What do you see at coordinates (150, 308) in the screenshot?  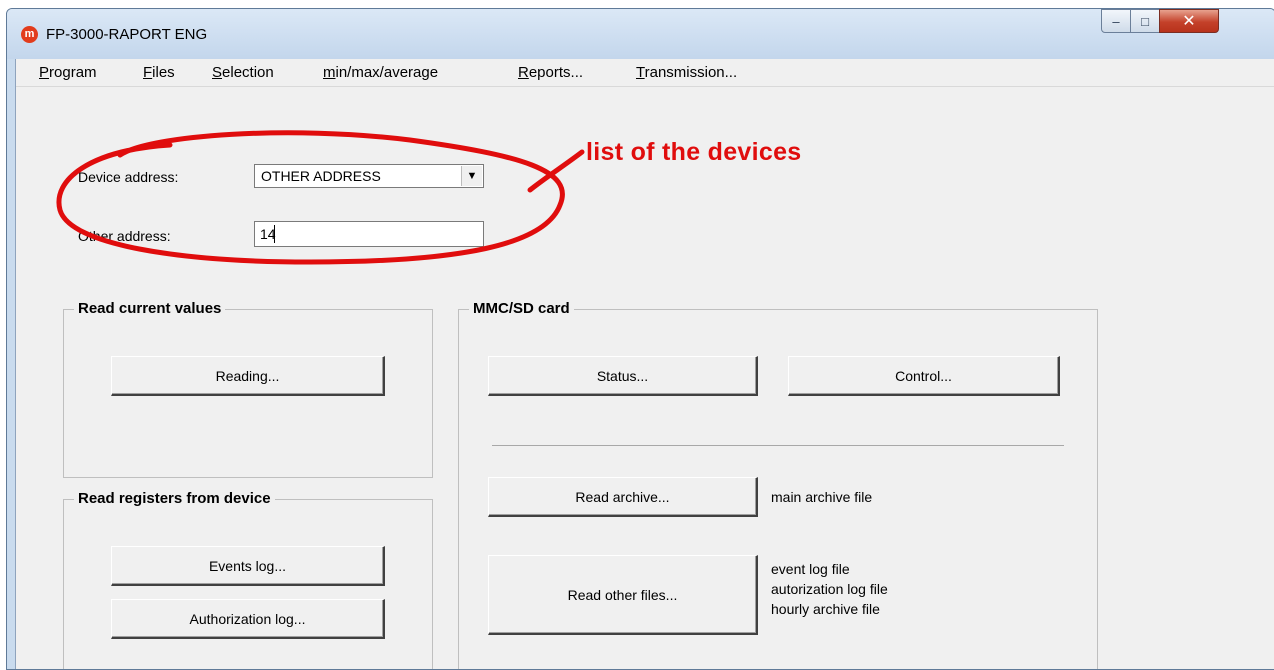 I see `group-title-current-values: Read current values` at bounding box center [150, 308].